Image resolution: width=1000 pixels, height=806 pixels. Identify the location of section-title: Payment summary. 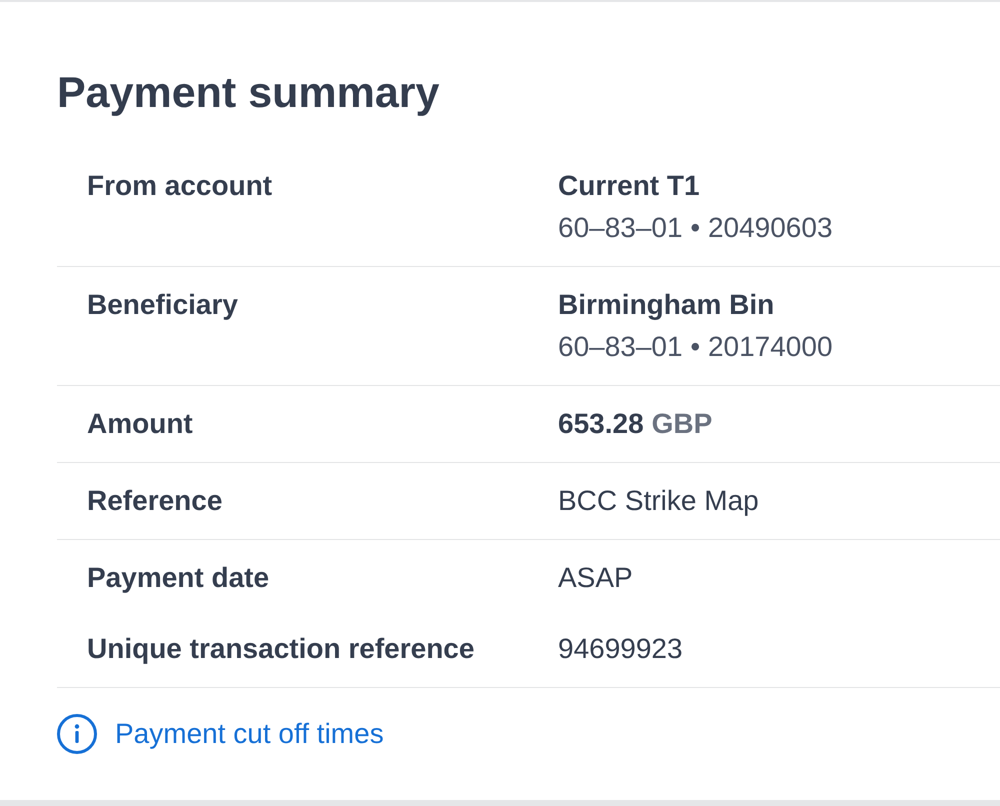
(248, 93).